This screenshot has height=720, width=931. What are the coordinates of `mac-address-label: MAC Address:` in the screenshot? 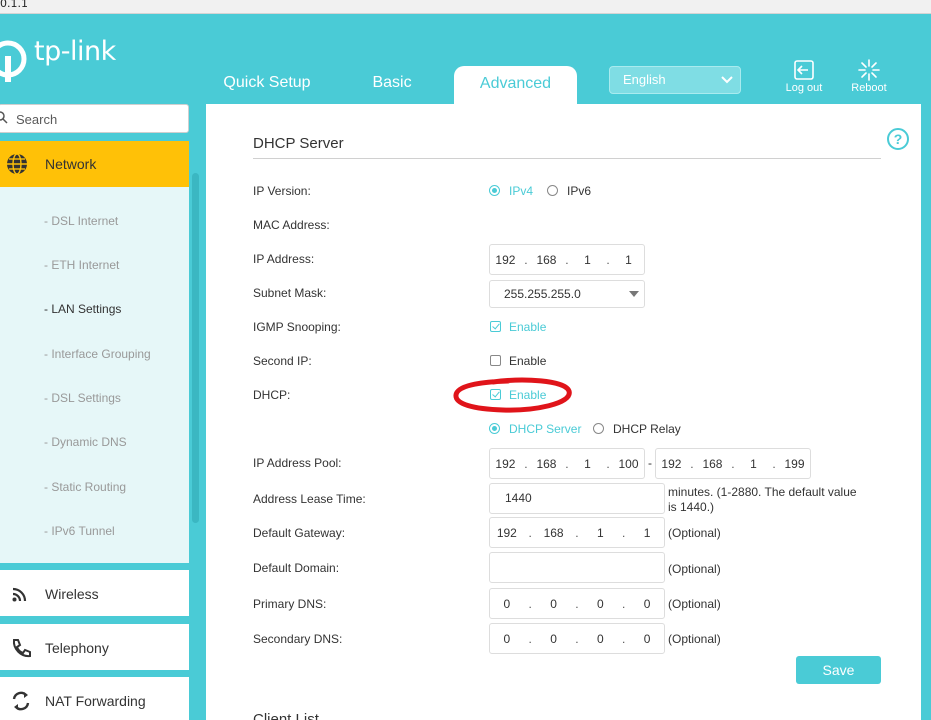 It's located at (291, 225).